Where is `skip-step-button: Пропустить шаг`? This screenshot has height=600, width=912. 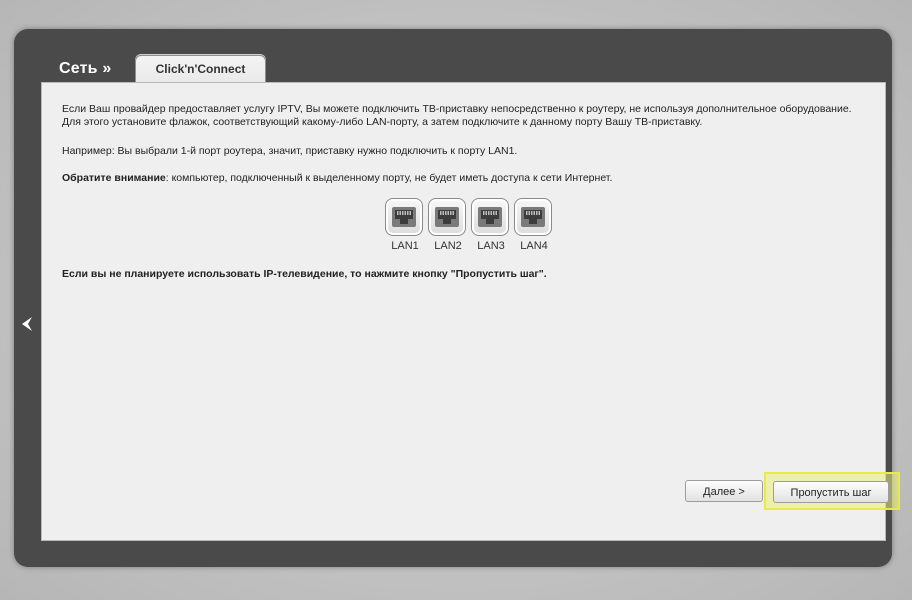
skip-step-button: Пропустить шаг is located at coordinates (831, 492).